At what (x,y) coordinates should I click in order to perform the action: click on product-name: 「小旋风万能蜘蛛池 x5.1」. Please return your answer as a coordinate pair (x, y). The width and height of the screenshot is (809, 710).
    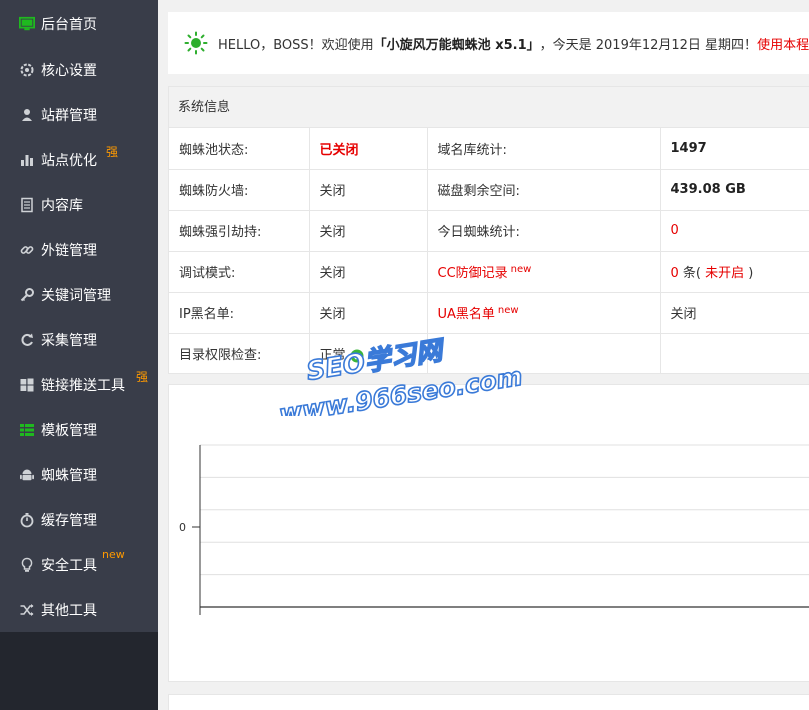
    Looking at the image, I should click on (456, 45).